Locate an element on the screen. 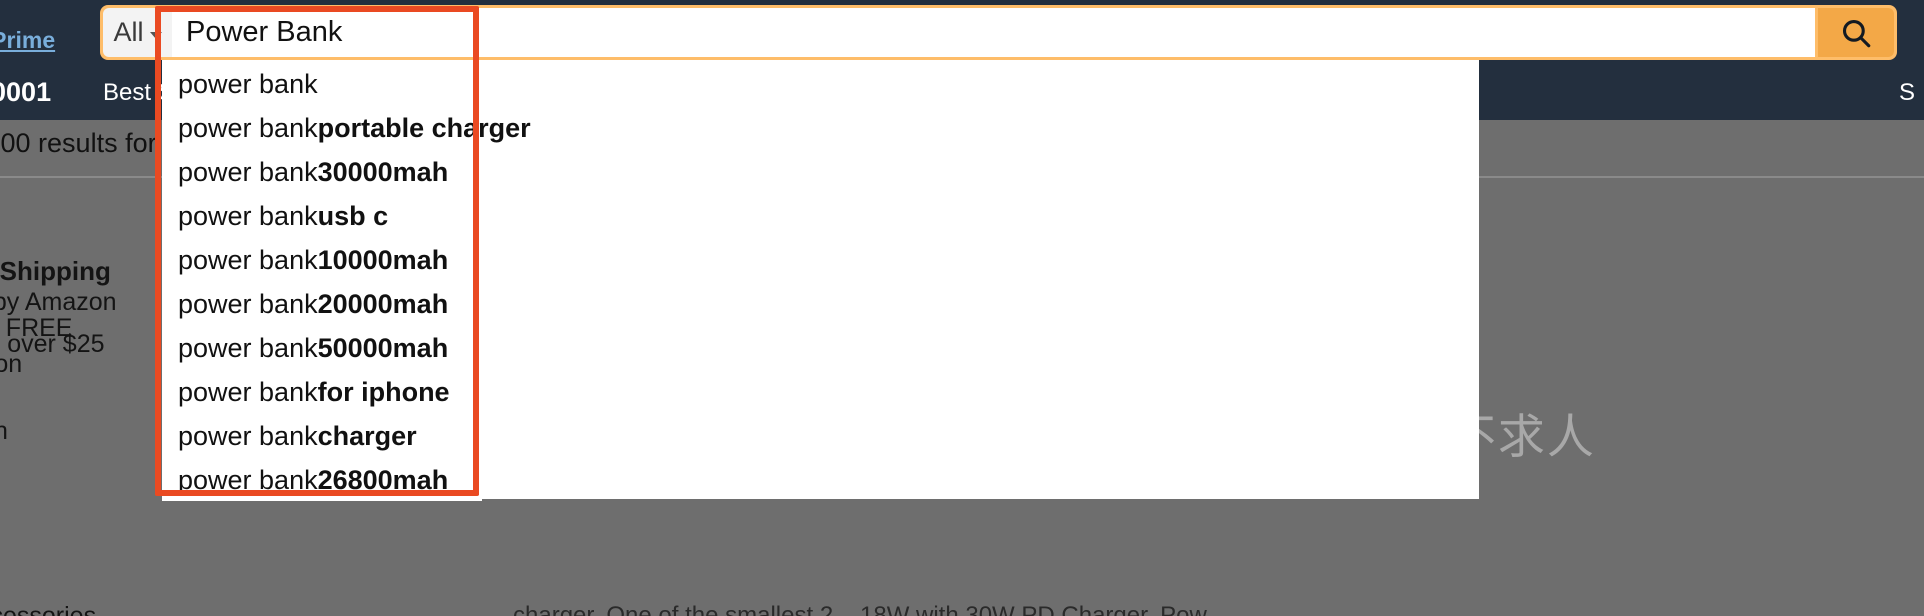 This screenshot has height=616, width=1924. facet-free-shipping: e Shipping is located at coordinates (55, 271).